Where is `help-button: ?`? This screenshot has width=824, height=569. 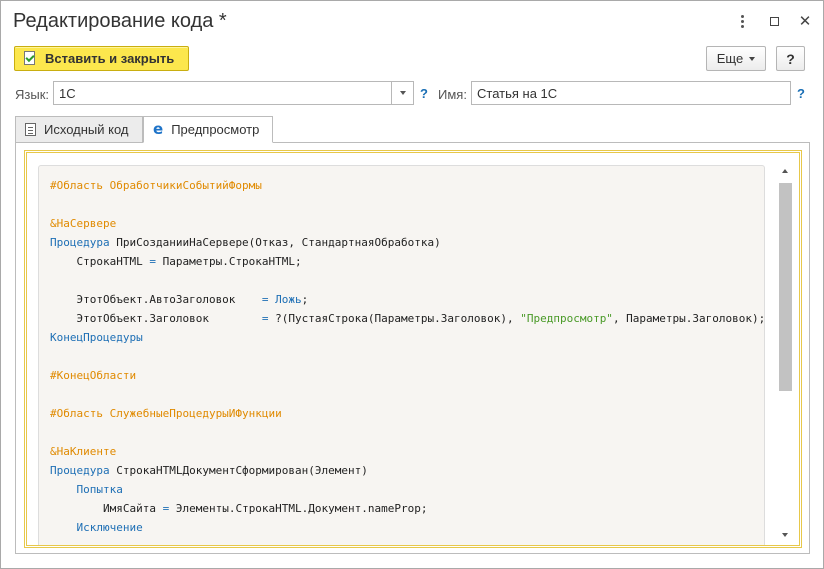 help-button: ? is located at coordinates (790, 58).